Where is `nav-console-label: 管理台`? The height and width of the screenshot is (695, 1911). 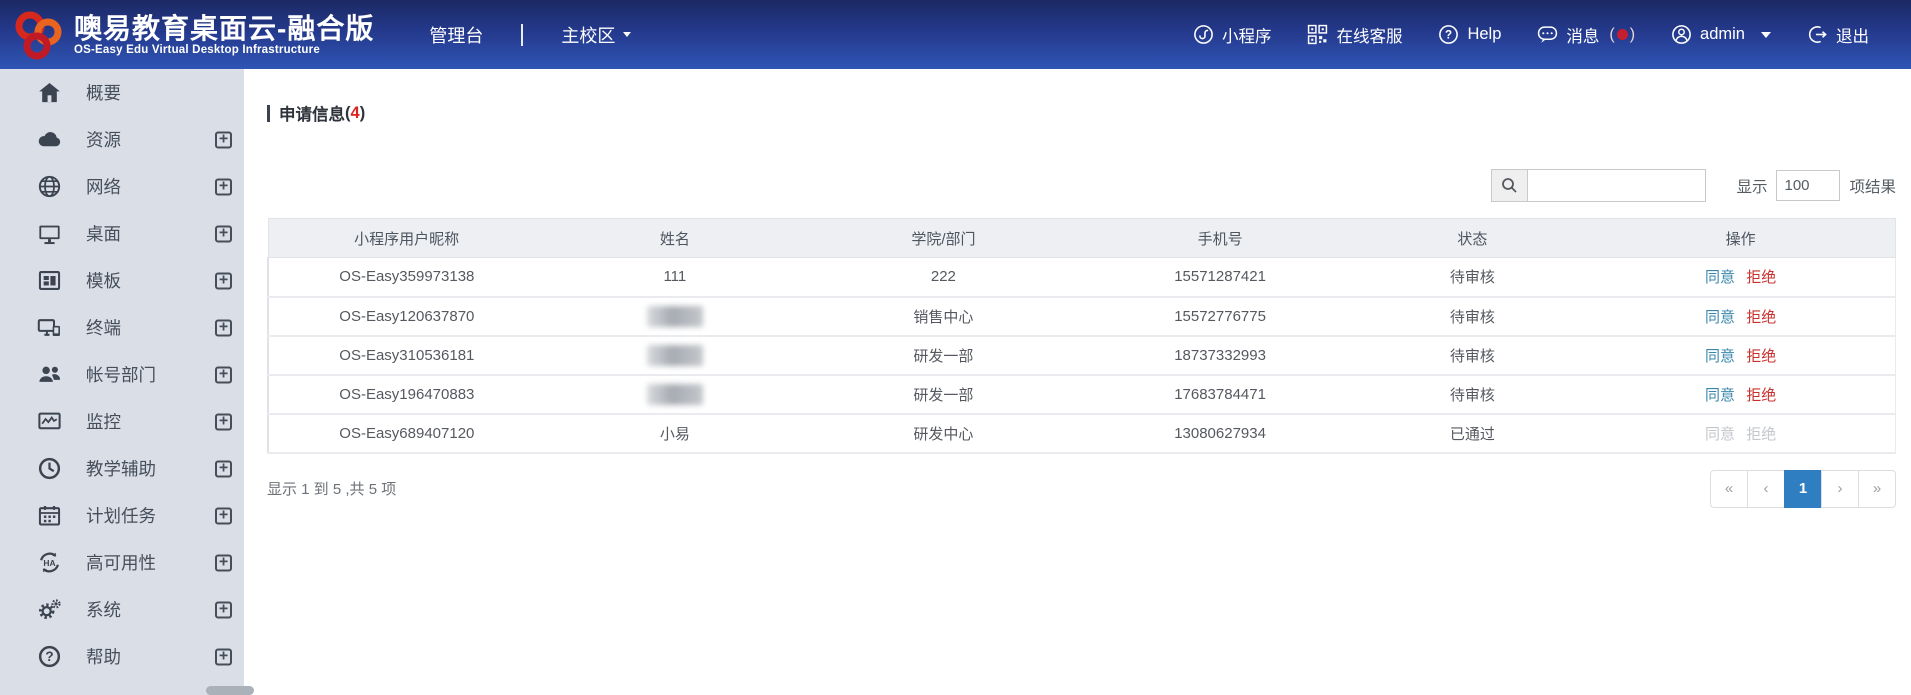
nav-console-label: 管理台 is located at coordinates (456, 35).